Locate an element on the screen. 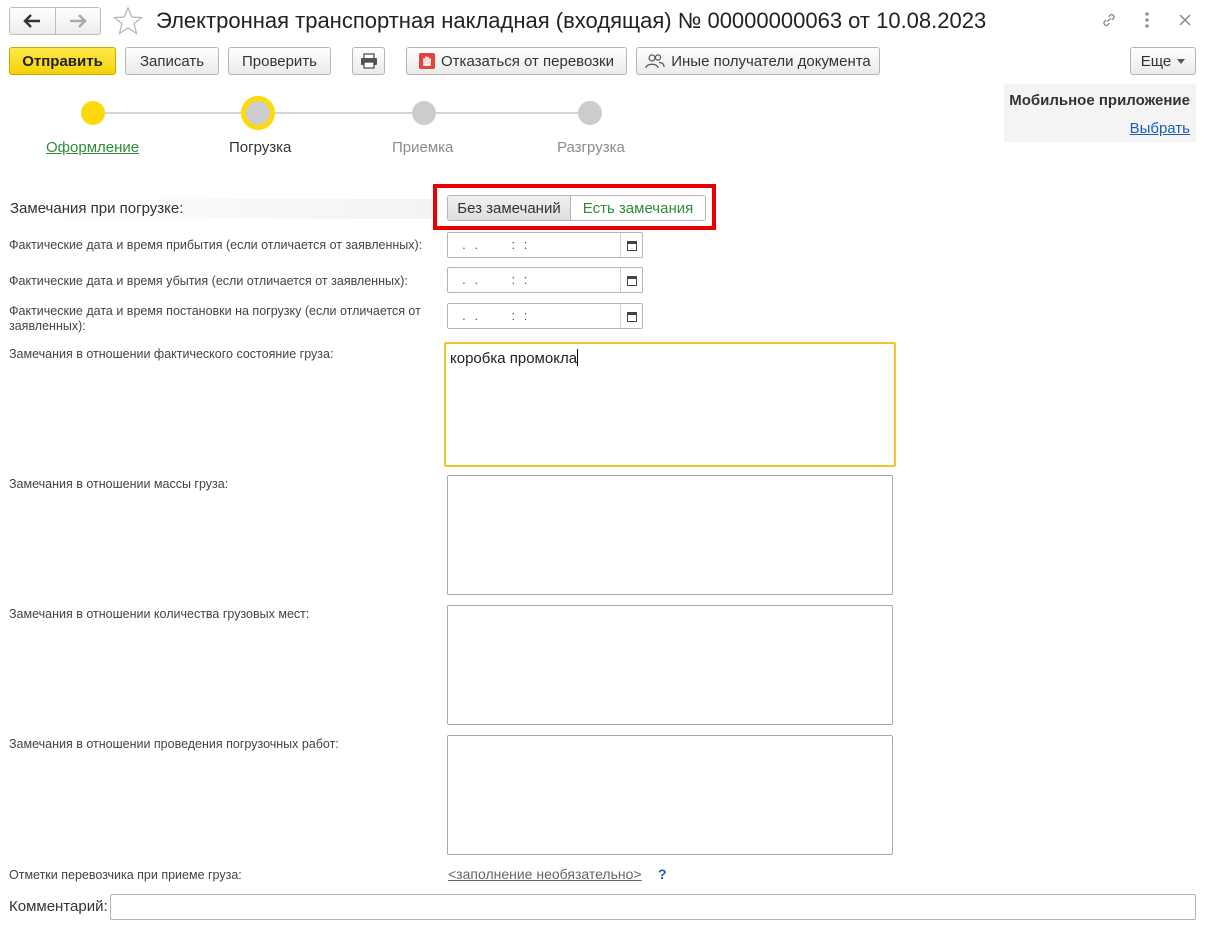  departure-datetime-field: . . : : is located at coordinates (545, 280).